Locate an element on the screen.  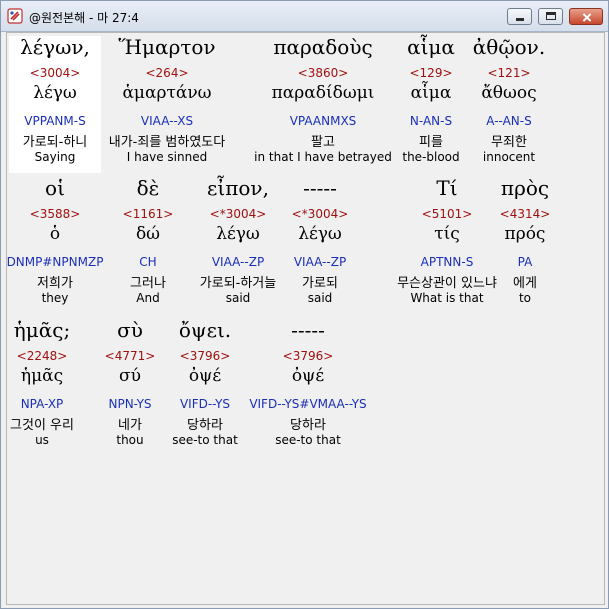
lexeme: σύ is located at coordinates (130, 376).